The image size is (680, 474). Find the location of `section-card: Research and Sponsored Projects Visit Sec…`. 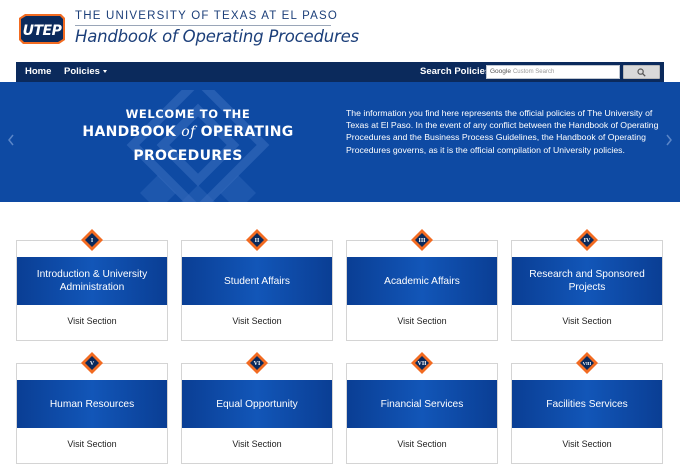

section-card: Research and Sponsored Projects Visit Sec… is located at coordinates (587, 290).